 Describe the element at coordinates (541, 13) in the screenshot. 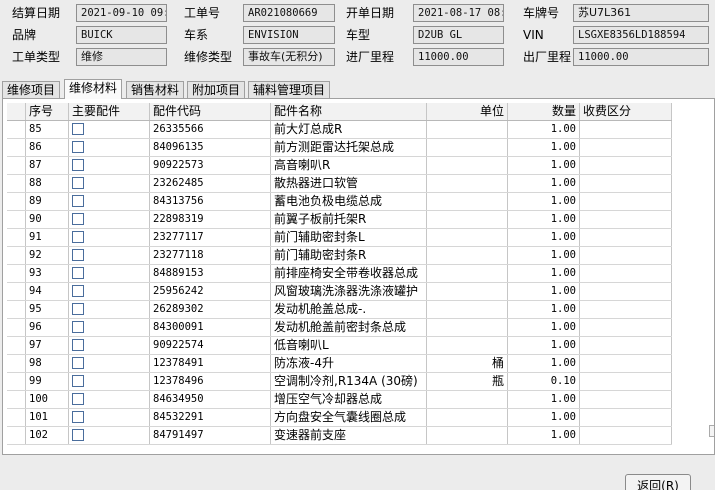

I see `plate-label: 车牌号` at that location.